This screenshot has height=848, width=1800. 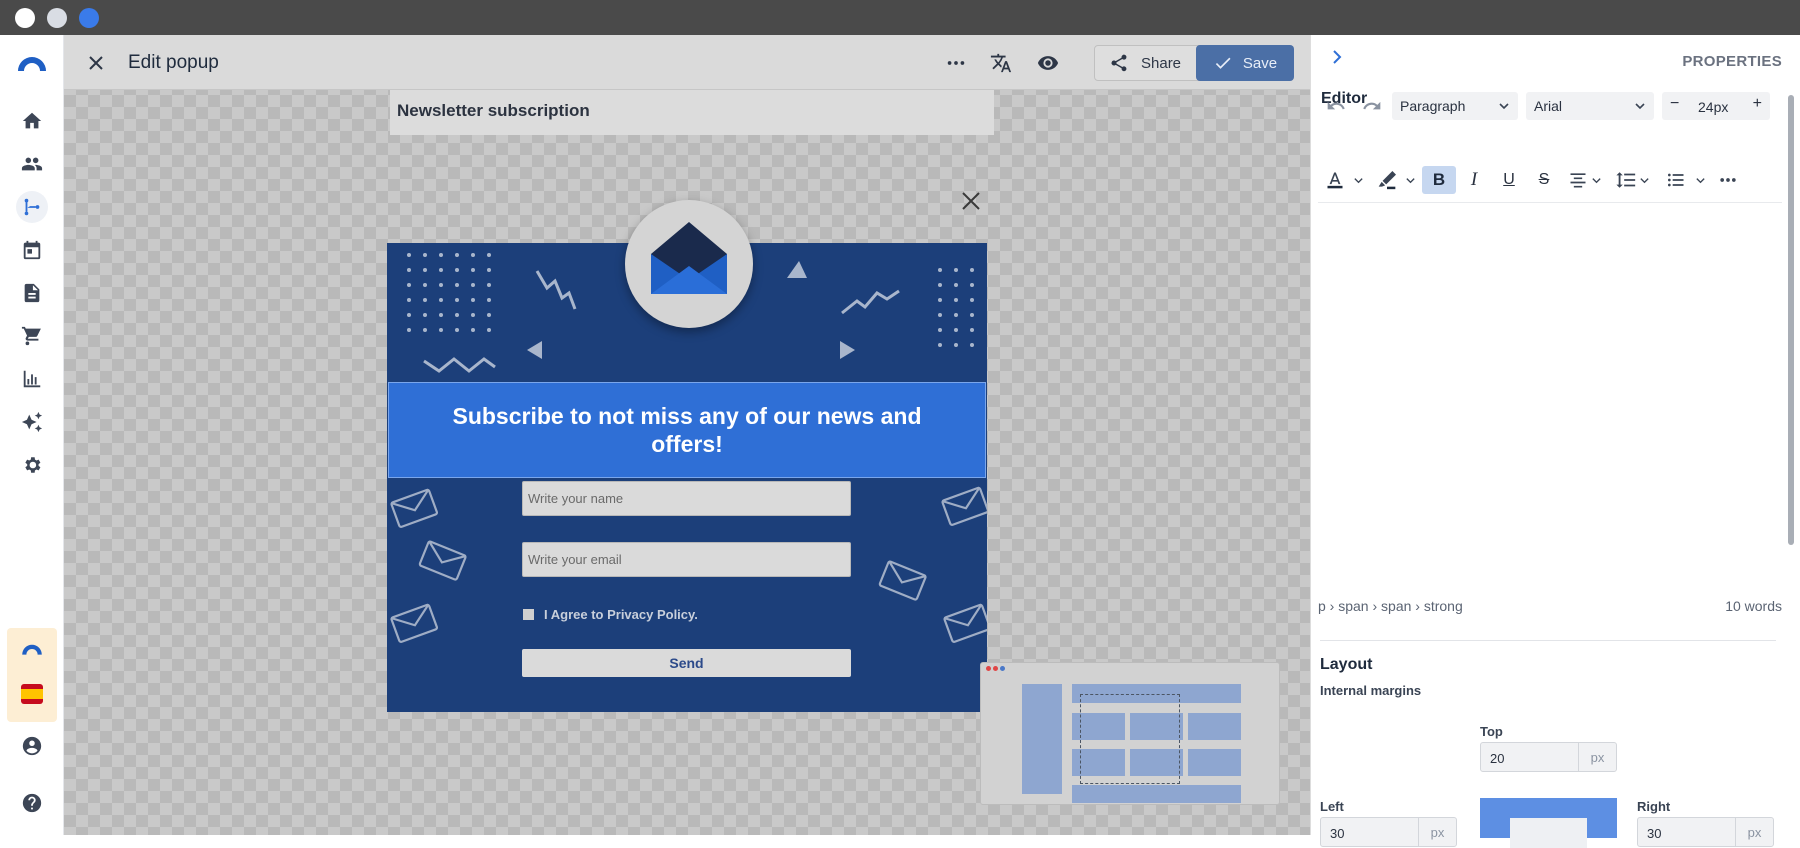 What do you see at coordinates (971, 201) in the screenshot?
I see `popup-close-icon` at bounding box center [971, 201].